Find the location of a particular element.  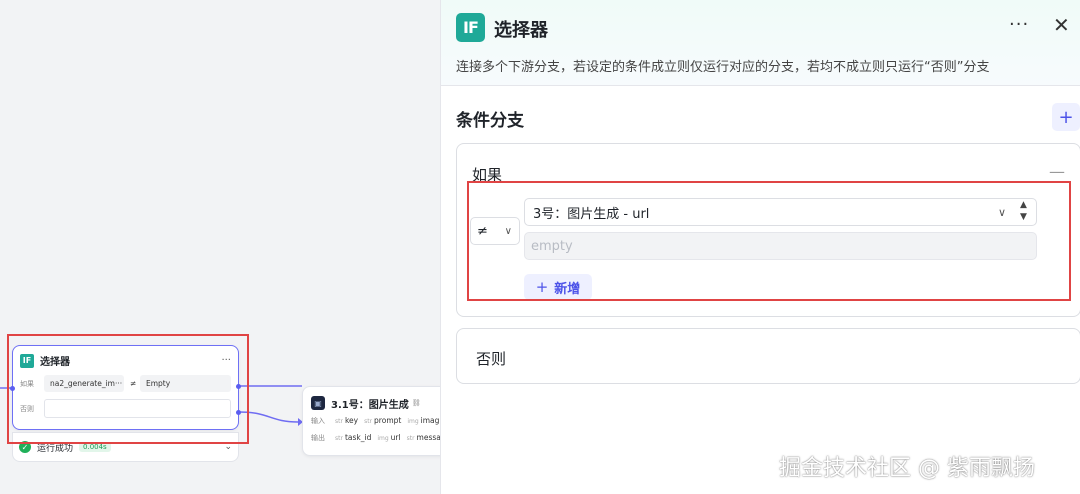

condition-operator: ≠ is located at coordinates (133, 383).